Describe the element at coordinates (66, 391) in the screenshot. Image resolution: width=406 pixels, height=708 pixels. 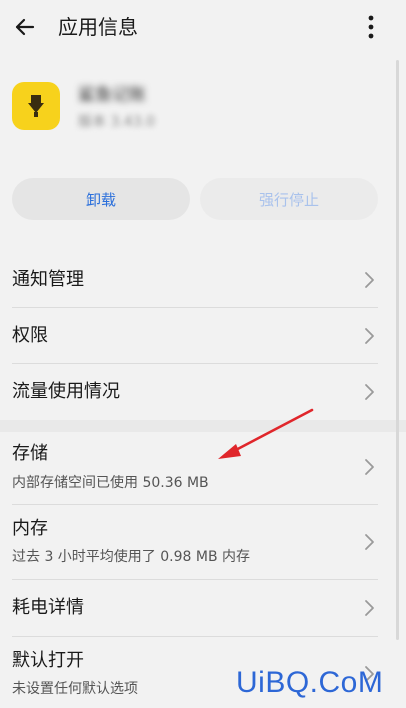
I see `row-label: 流量使用情况` at that location.